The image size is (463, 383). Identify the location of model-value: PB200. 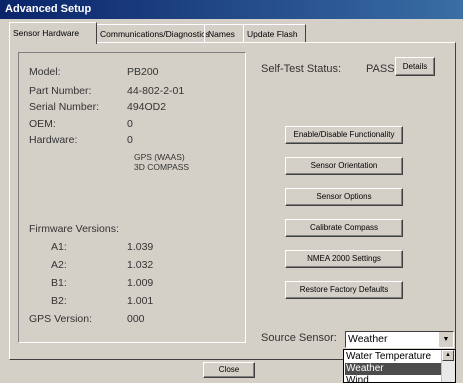
(143, 72).